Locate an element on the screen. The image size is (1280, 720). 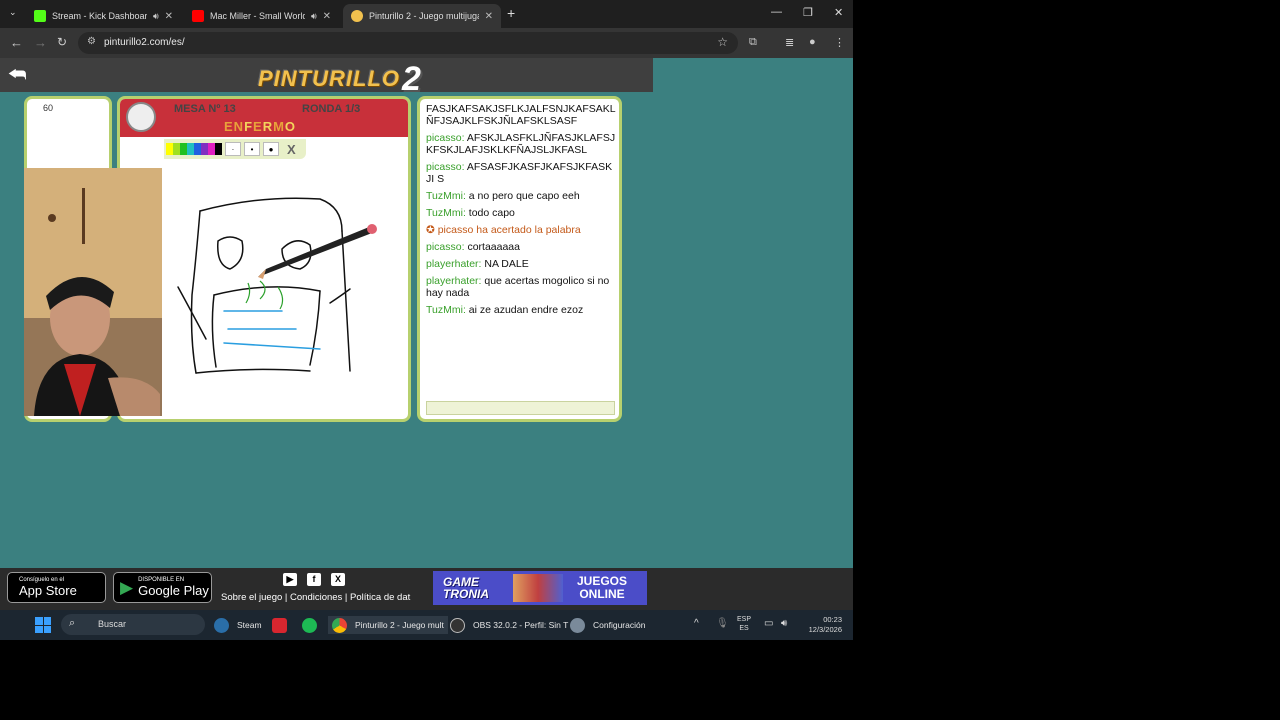
chat-message: TuzMmi: a no pero que capo eeh is located at coordinates (521, 196).